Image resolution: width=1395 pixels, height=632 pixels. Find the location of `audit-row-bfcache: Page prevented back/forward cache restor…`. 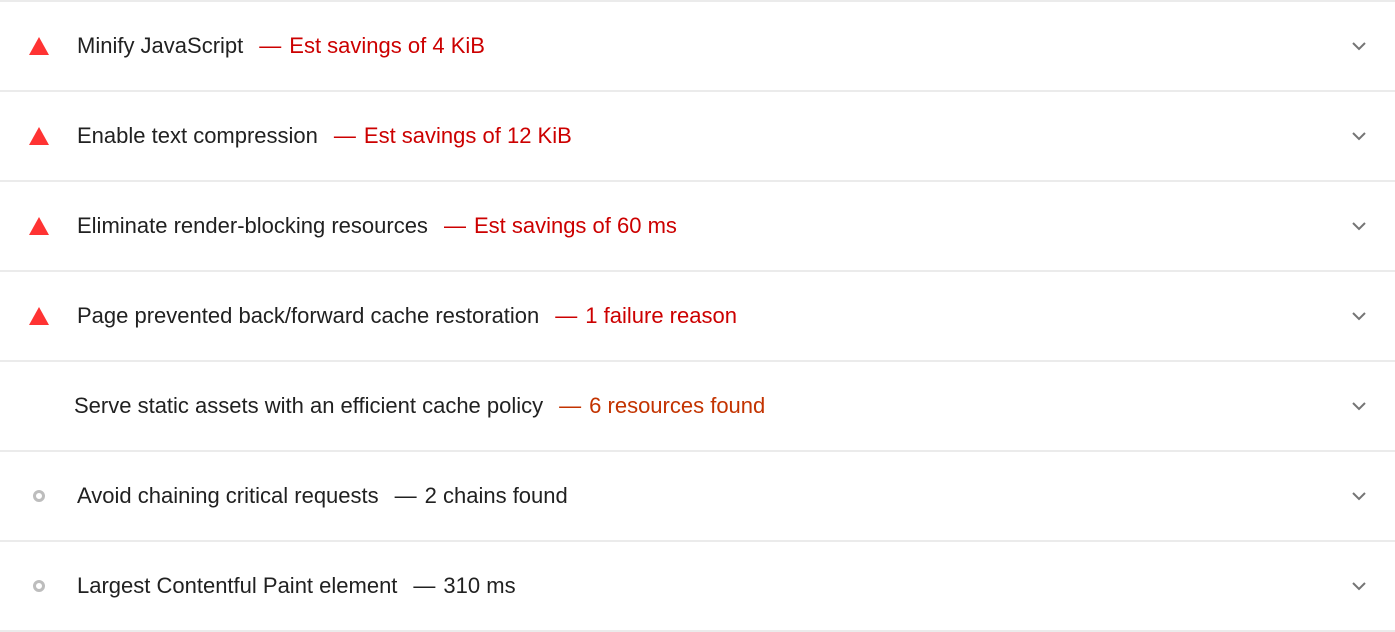

audit-row-bfcache: Page prevented back/forward cache restor… is located at coordinates (697, 317).